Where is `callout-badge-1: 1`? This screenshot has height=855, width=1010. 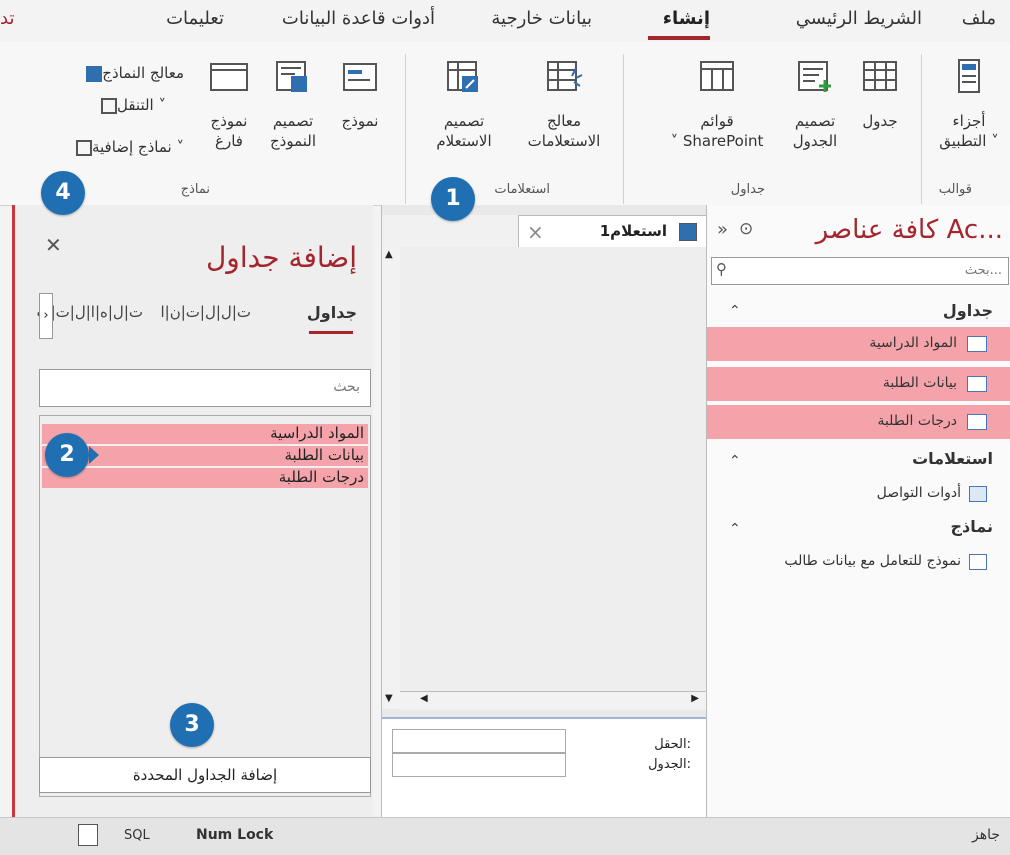 callout-badge-1: 1 is located at coordinates (453, 199).